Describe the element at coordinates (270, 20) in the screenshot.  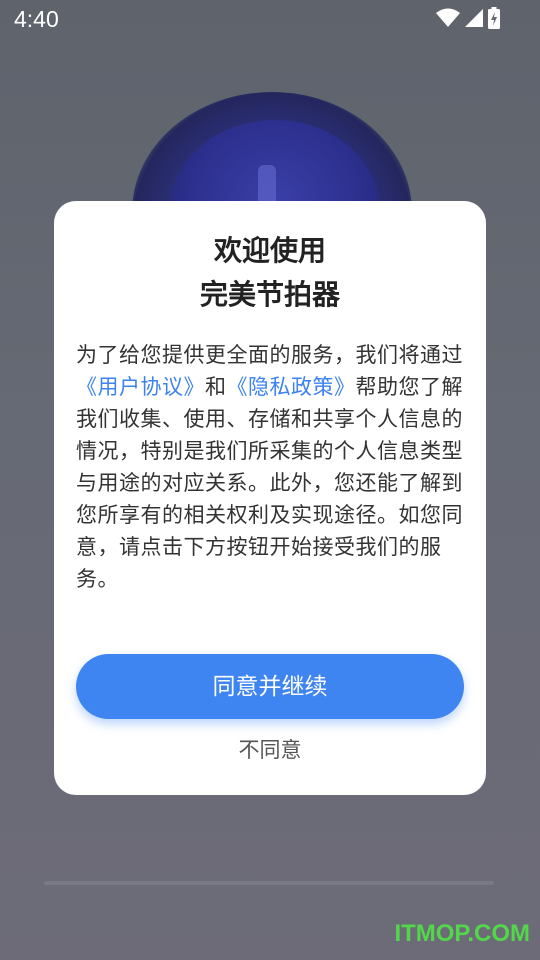
I see `status-bar: 4:40` at that location.